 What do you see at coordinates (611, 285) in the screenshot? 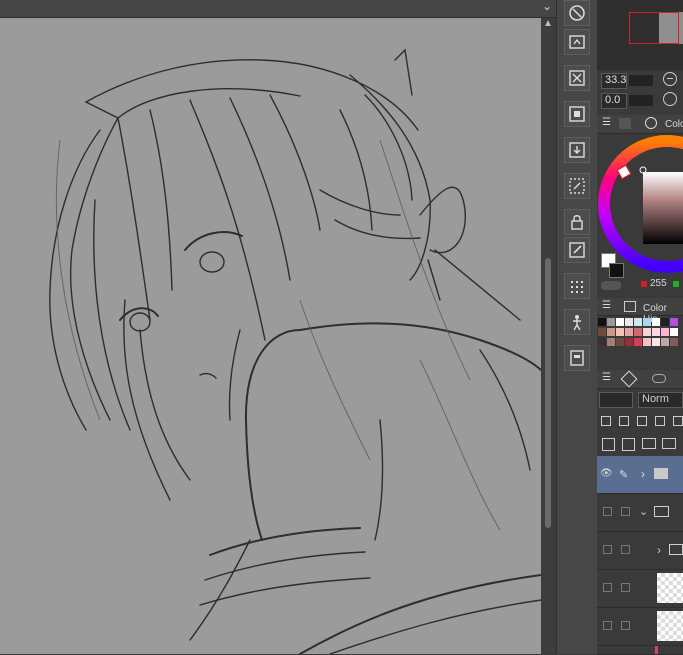
I see `transparent-color-toggle` at bounding box center [611, 285].